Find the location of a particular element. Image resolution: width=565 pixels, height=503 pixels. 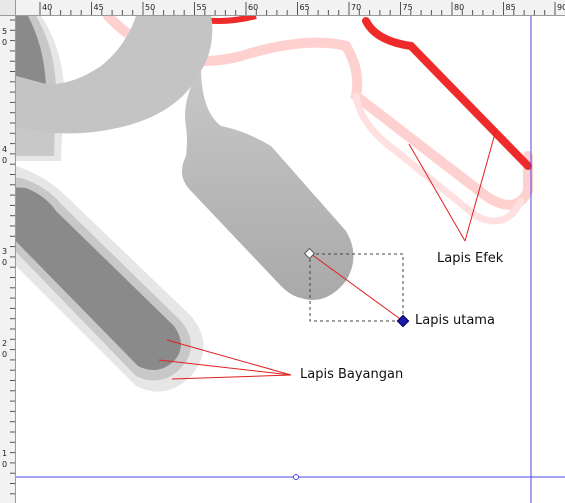

ruler-label: 4 is located at coordinates (4, 149).